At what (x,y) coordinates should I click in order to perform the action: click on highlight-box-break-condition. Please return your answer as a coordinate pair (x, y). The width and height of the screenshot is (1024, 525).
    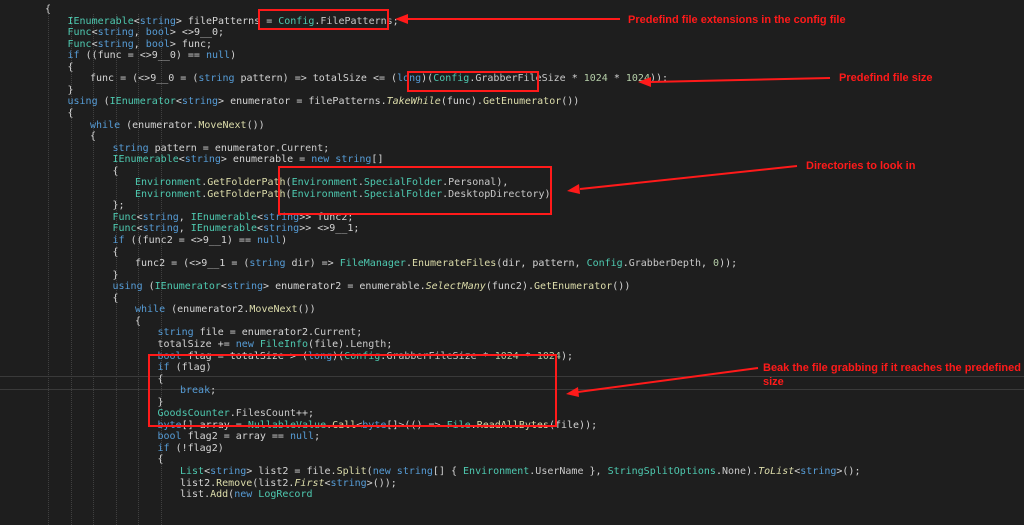
    Looking at the image, I should click on (352, 390).